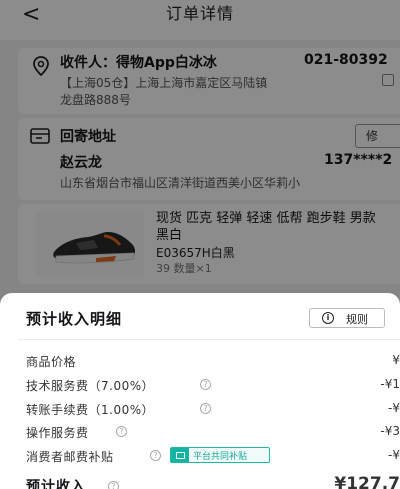 This screenshot has width=400, height=489. I want to click on total-label: 预计收入, so click(56, 484).